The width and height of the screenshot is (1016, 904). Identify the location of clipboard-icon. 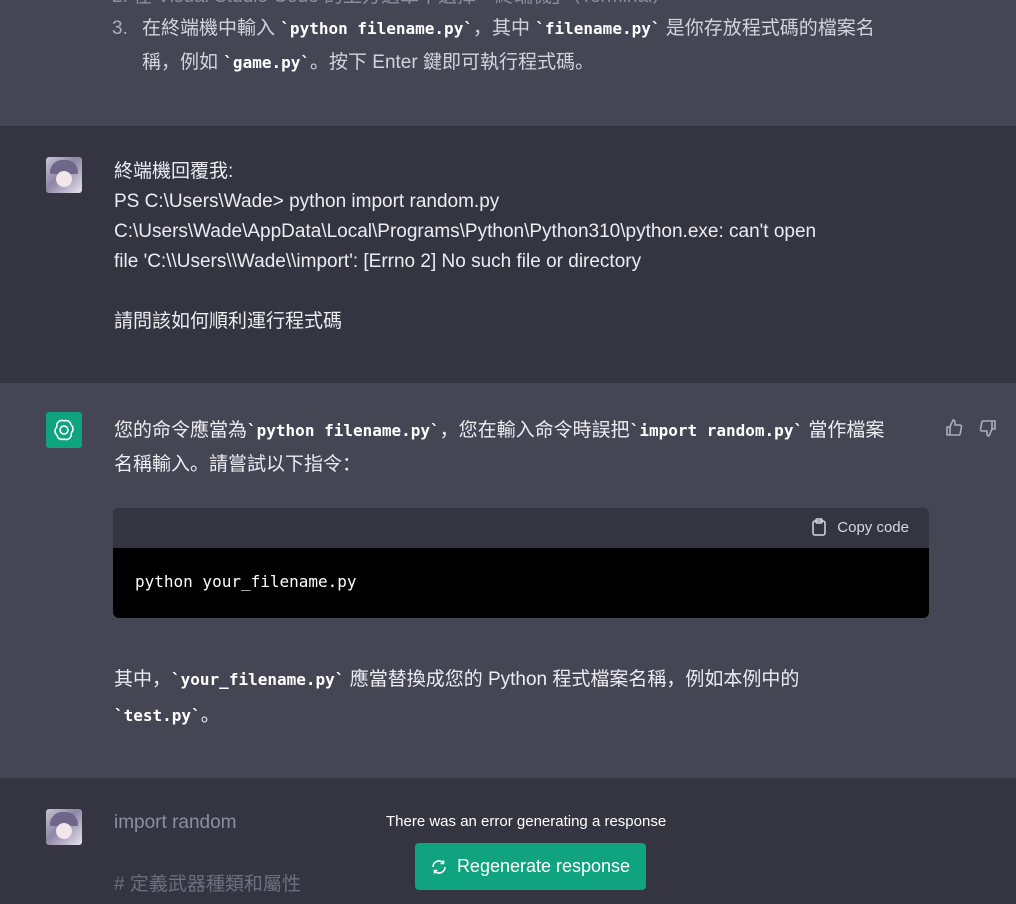
(819, 527).